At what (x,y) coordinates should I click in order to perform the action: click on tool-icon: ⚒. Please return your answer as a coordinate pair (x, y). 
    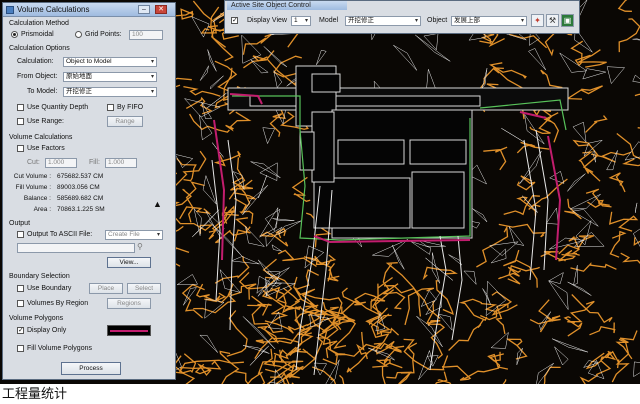
    Looking at the image, I should click on (552, 20).